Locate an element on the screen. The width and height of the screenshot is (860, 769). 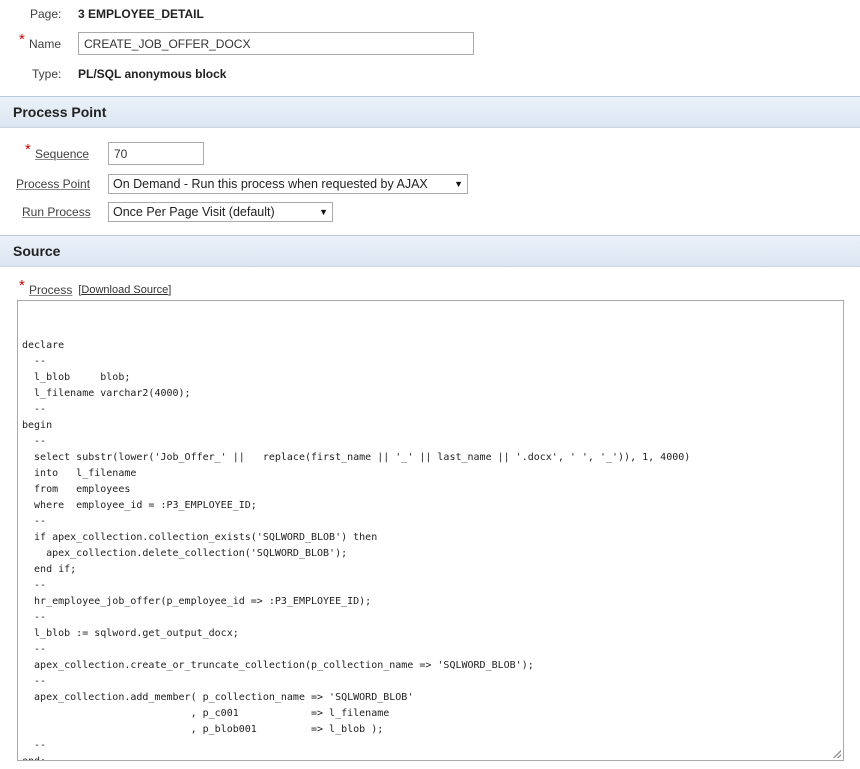
resize-handle-icon is located at coordinates (837, 754).